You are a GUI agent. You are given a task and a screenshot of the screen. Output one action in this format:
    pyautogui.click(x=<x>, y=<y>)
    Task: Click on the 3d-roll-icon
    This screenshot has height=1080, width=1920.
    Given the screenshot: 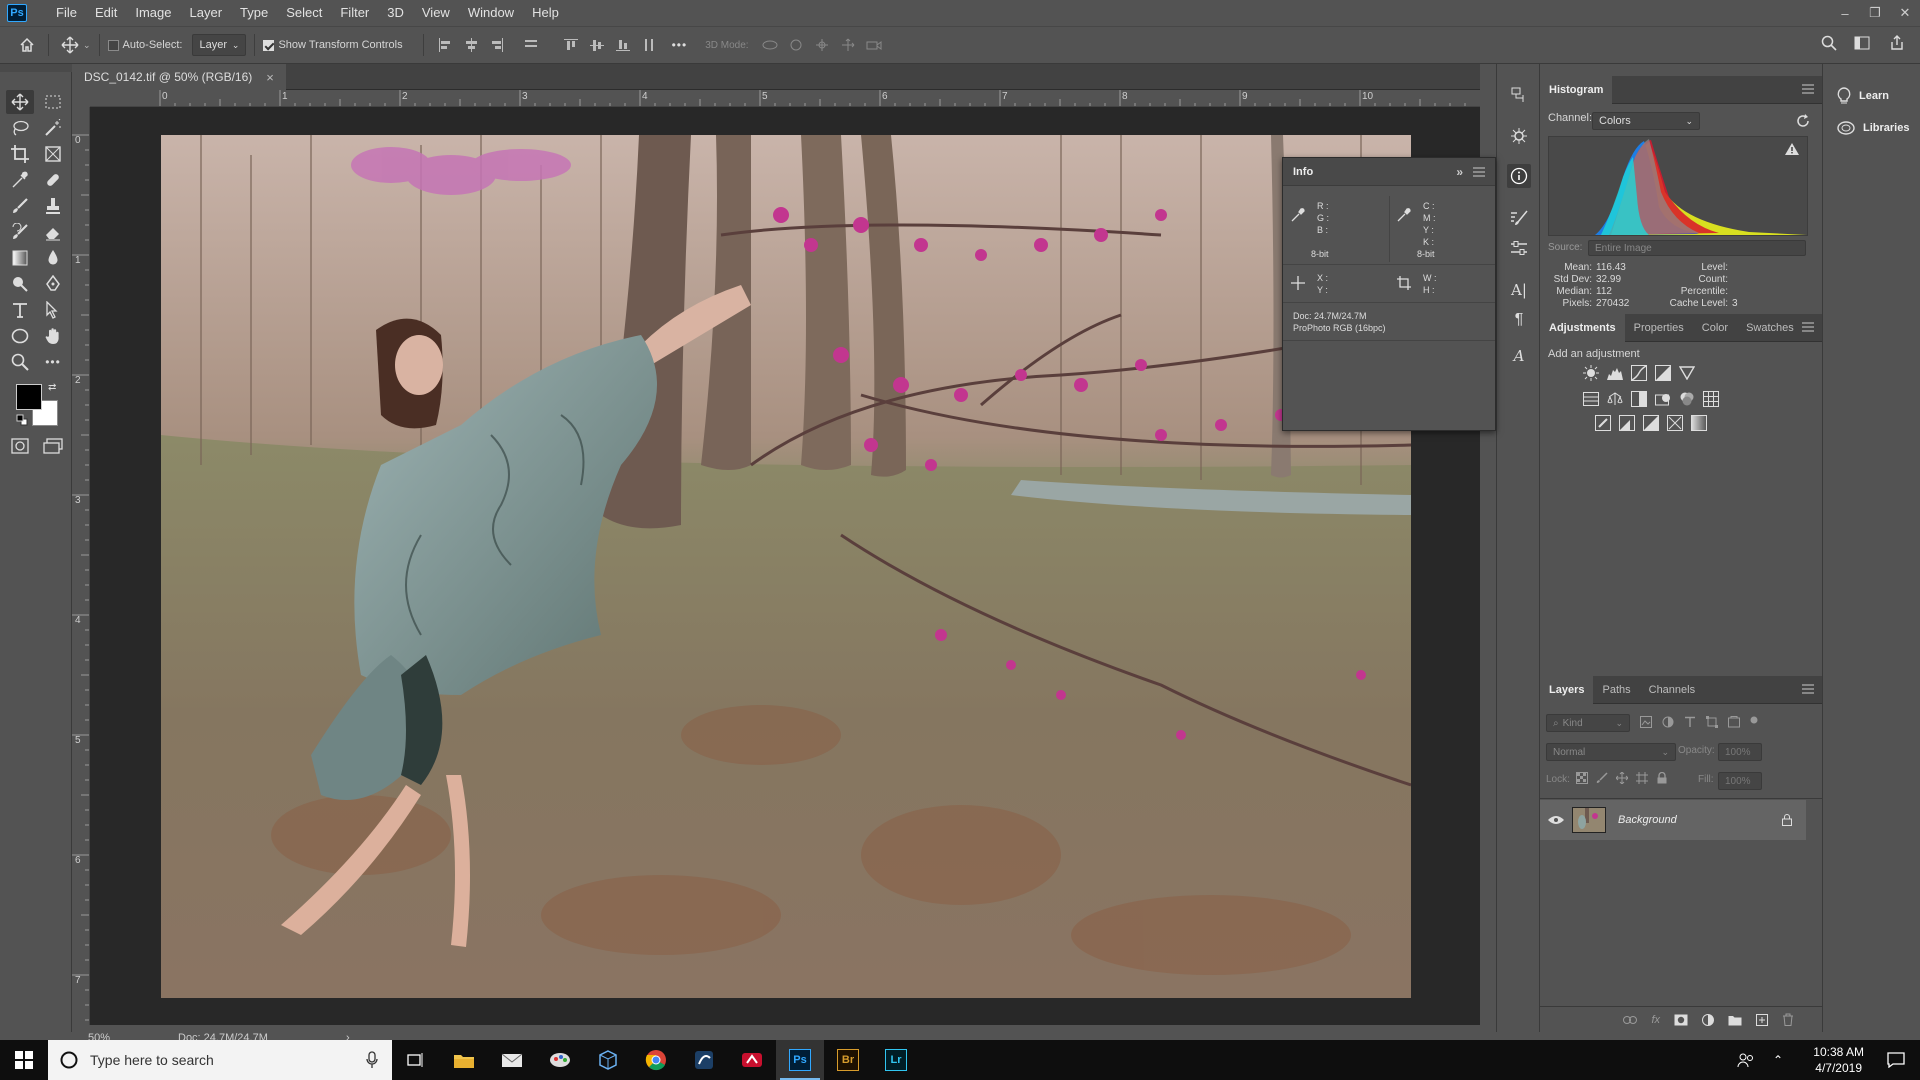 What is the action you would take?
    pyautogui.click(x=796, y=45)
    